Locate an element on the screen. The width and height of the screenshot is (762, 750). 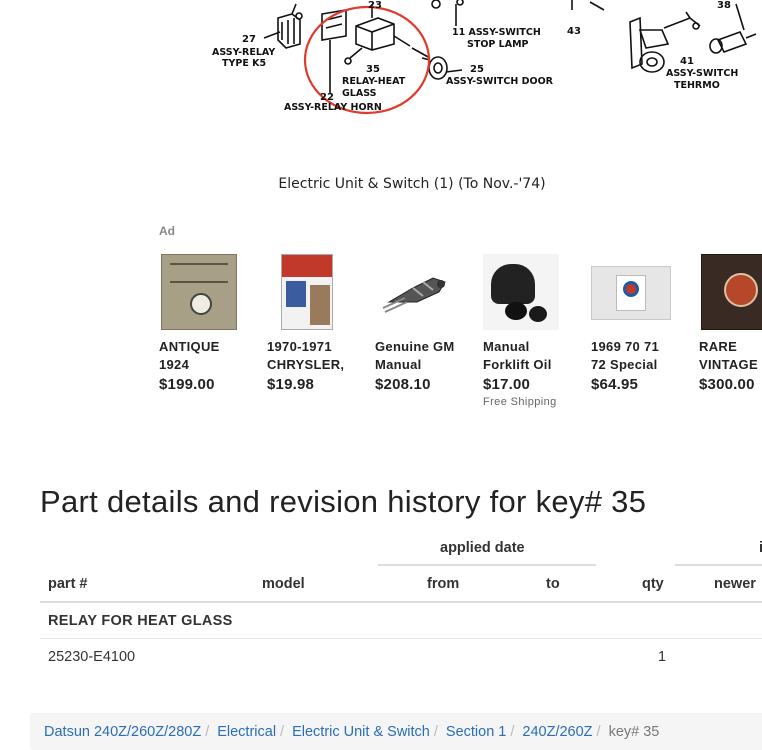
col-header-to: to is located at coordinates (553, 584).